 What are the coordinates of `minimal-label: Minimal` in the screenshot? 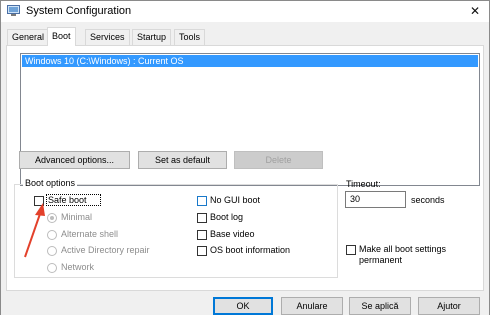 It's located at (77, 217).